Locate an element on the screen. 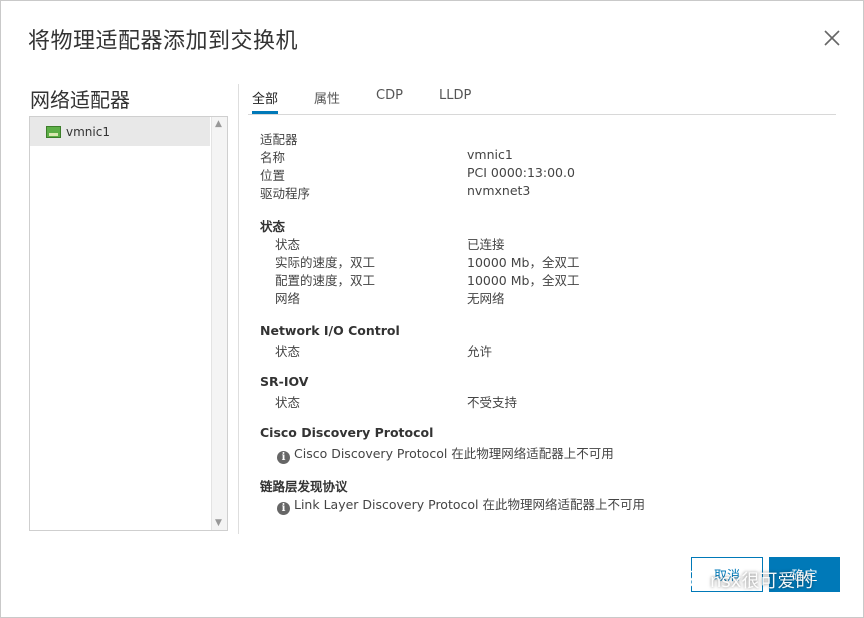  label-location: 位置 is located at coordinates (273, 175).